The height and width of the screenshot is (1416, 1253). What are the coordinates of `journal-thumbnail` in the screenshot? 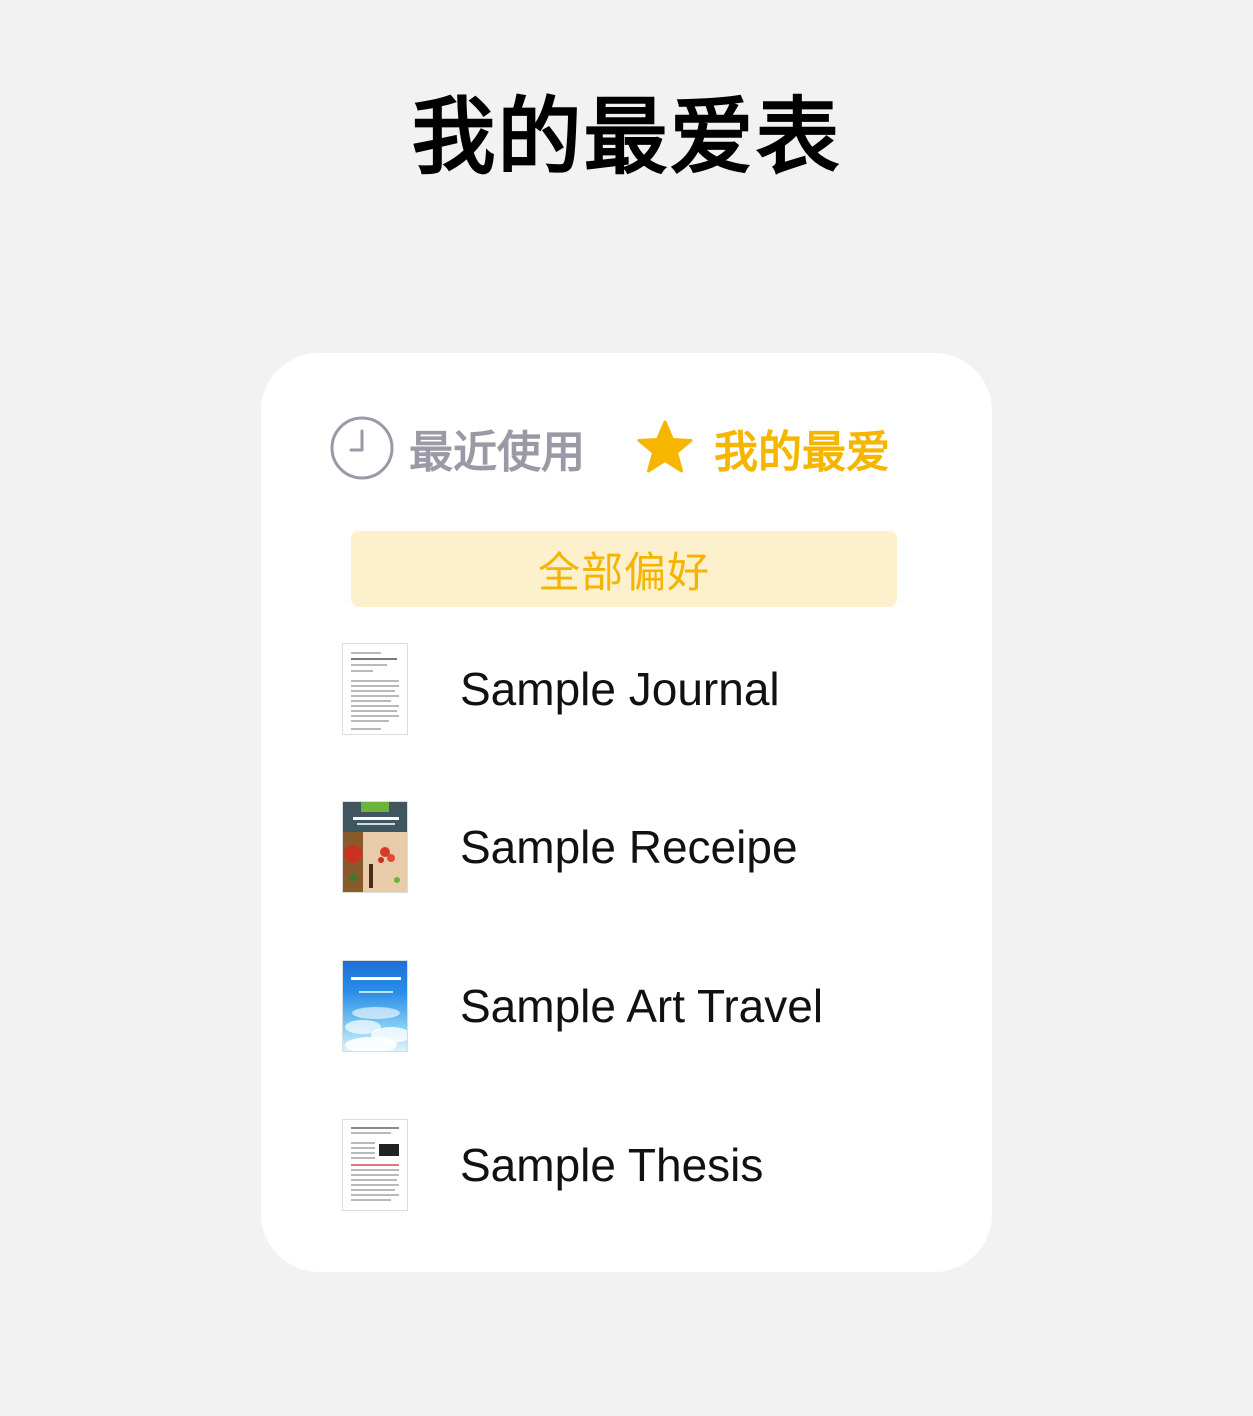 It's located at (375, 689).